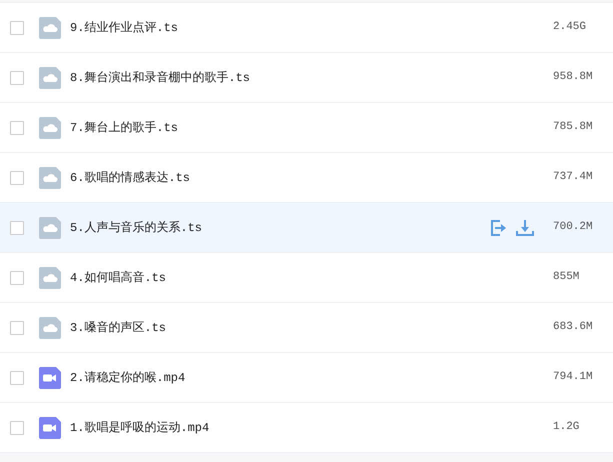 This screenshot has width=613, height=462. What do you see at coordinates (311, 177) in the screenshot?
I see `file-name: 6.歌唱的情感表达.ts` at bounding box center [311, 177].